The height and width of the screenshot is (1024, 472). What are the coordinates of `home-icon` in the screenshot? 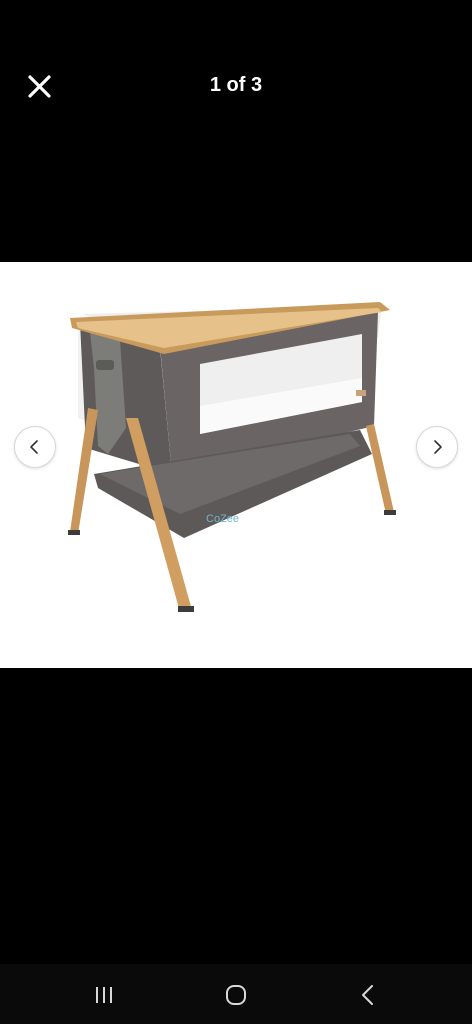 It's located at (236, 995).